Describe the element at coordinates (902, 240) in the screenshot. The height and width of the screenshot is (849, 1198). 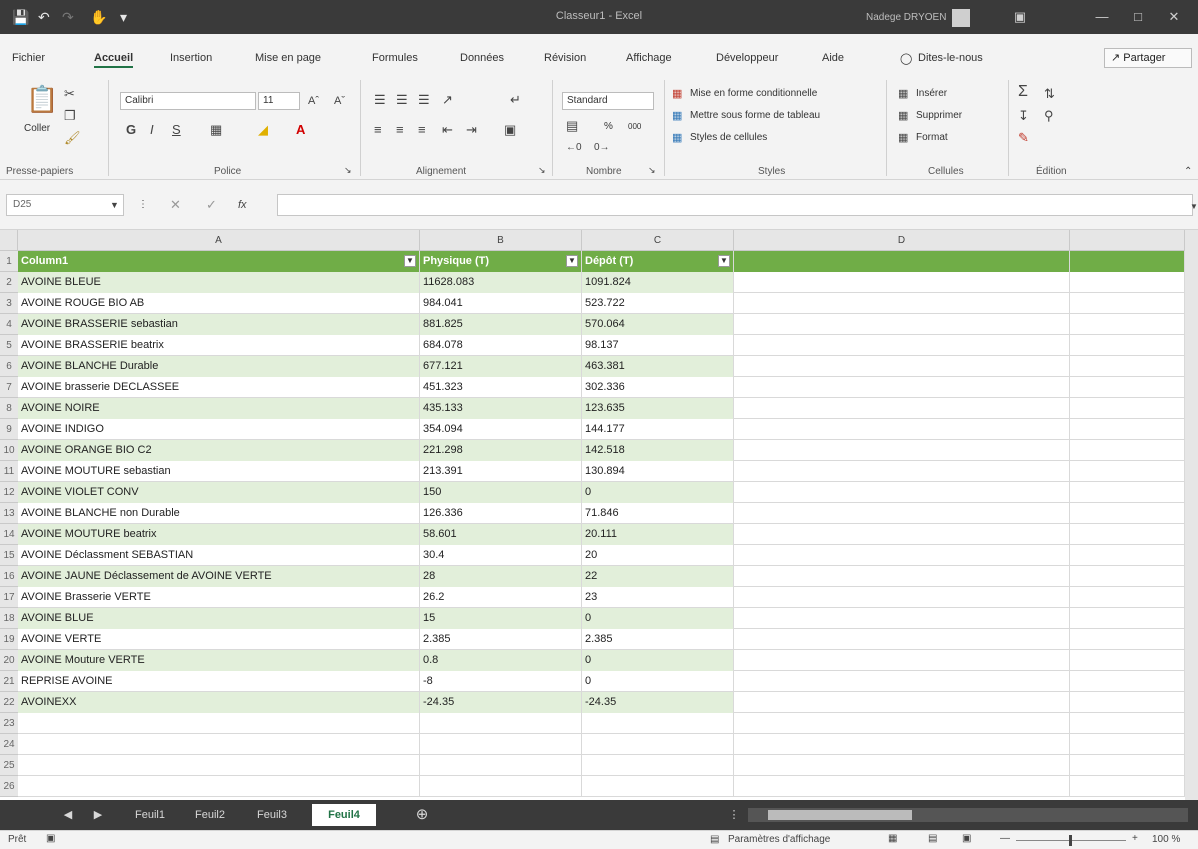
I see `column-header-d: D` at that location.